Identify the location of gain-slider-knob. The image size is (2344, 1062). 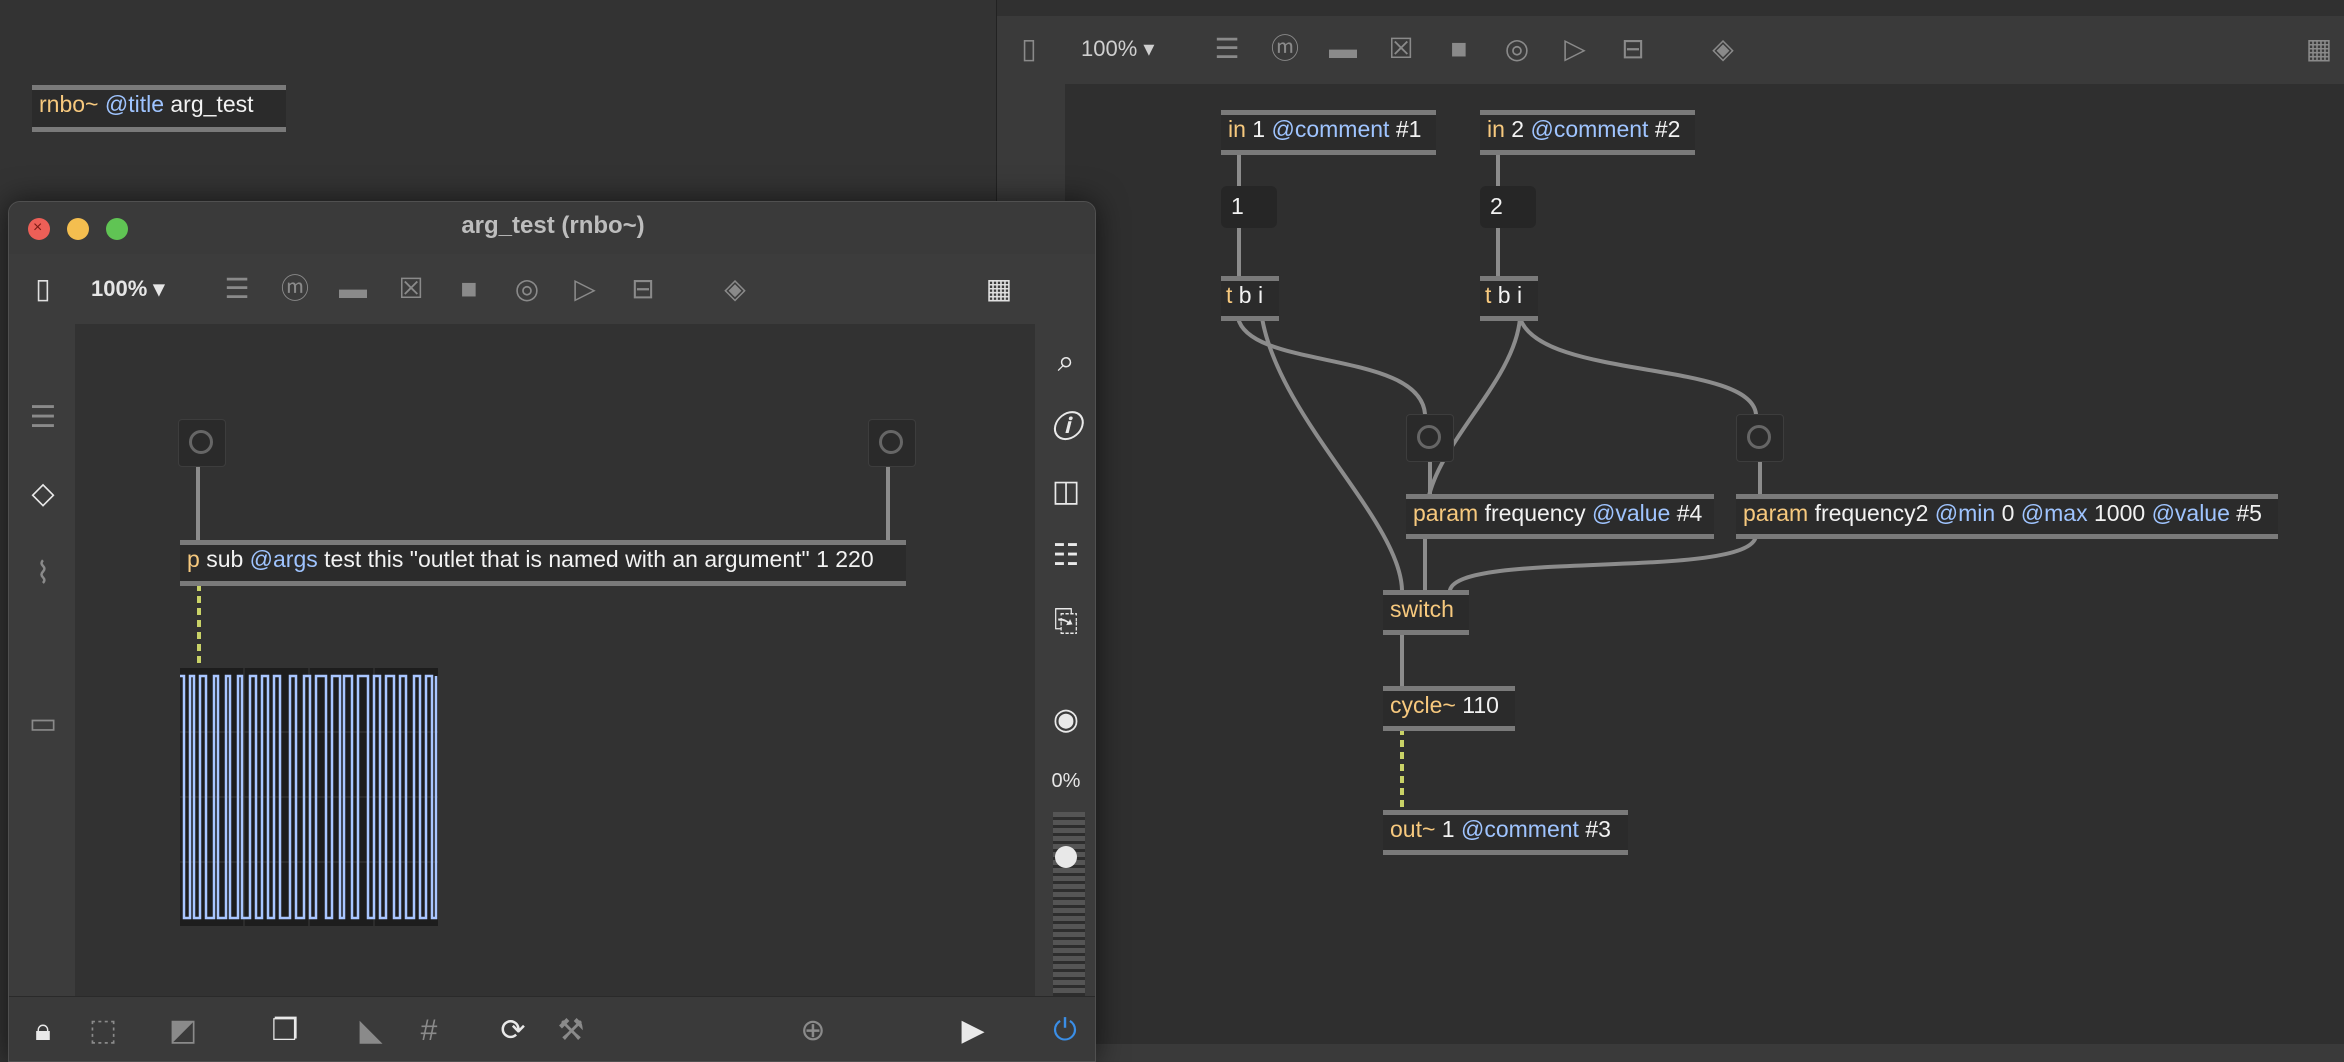
(1066, 857).